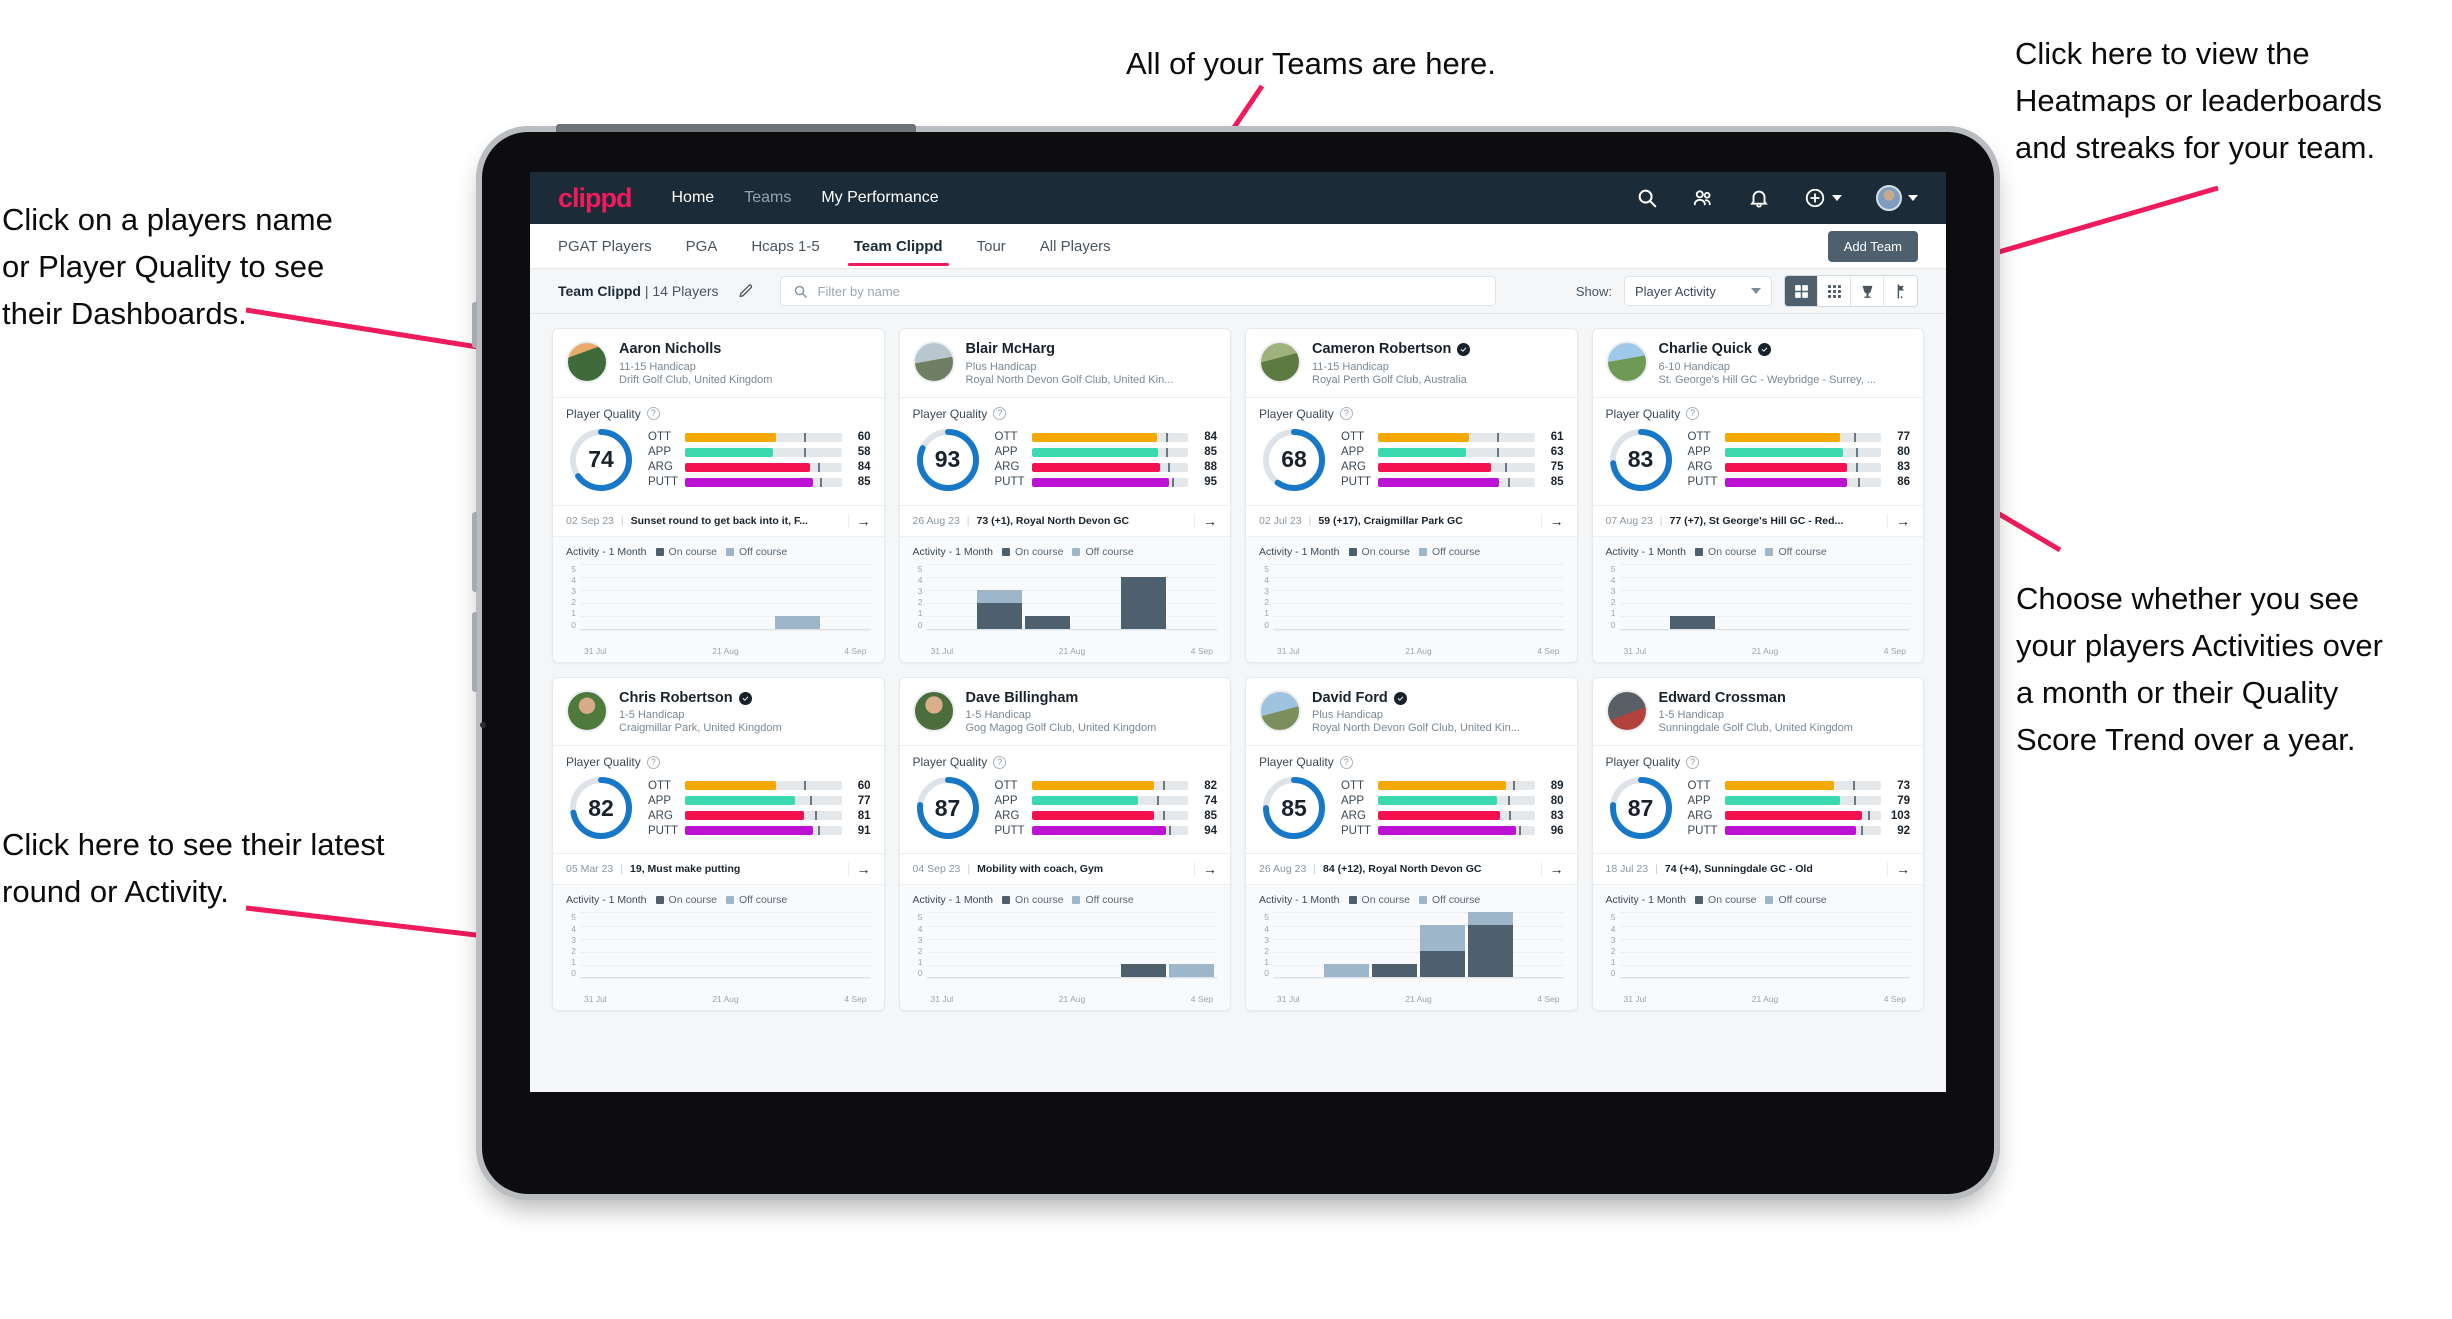 Image resolution: width=2452 pixels, height=1319 pixels. Describe the element at coordinates (1106, 459) in the screenshot. I see `quality-metrics: OTT 84 APP 85 ARG 88 PUTT 95` at that location.